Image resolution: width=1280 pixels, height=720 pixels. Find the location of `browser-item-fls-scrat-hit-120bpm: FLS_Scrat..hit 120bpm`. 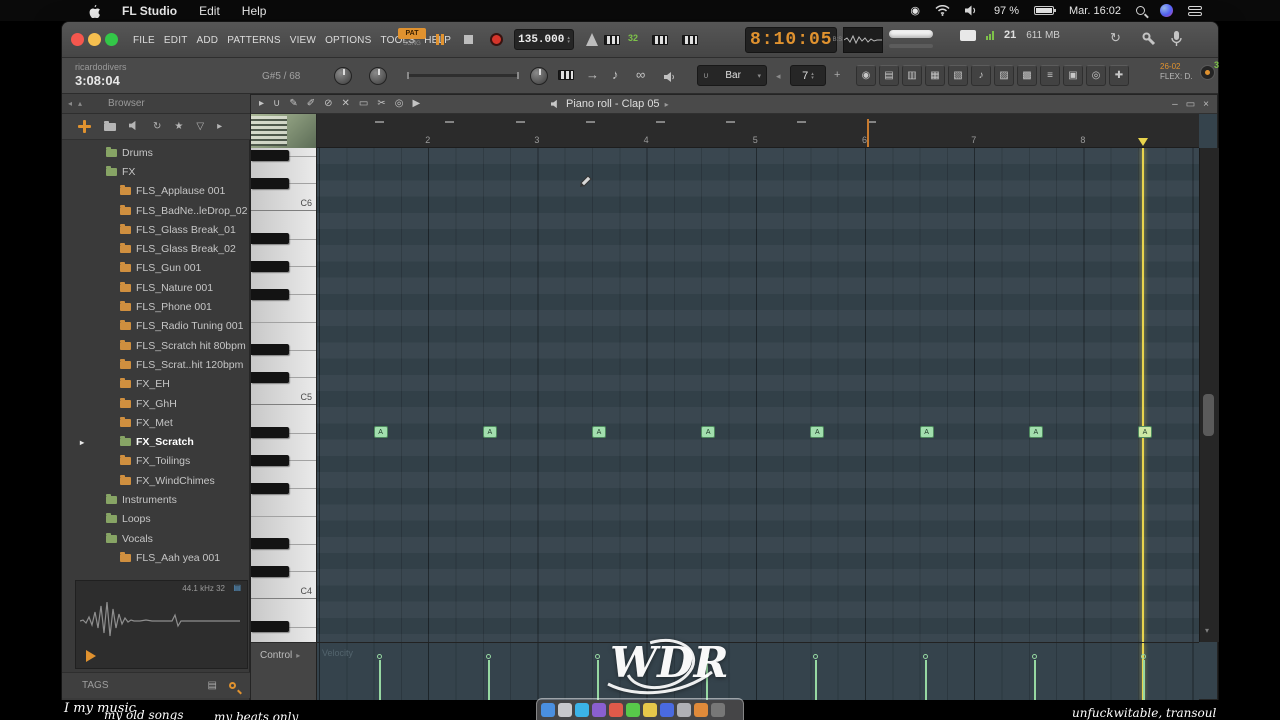

browser-item-fls-scrat-hit-120bpm: FLS_Scrat..hit 120bpm is located at coordinates (156, 364).